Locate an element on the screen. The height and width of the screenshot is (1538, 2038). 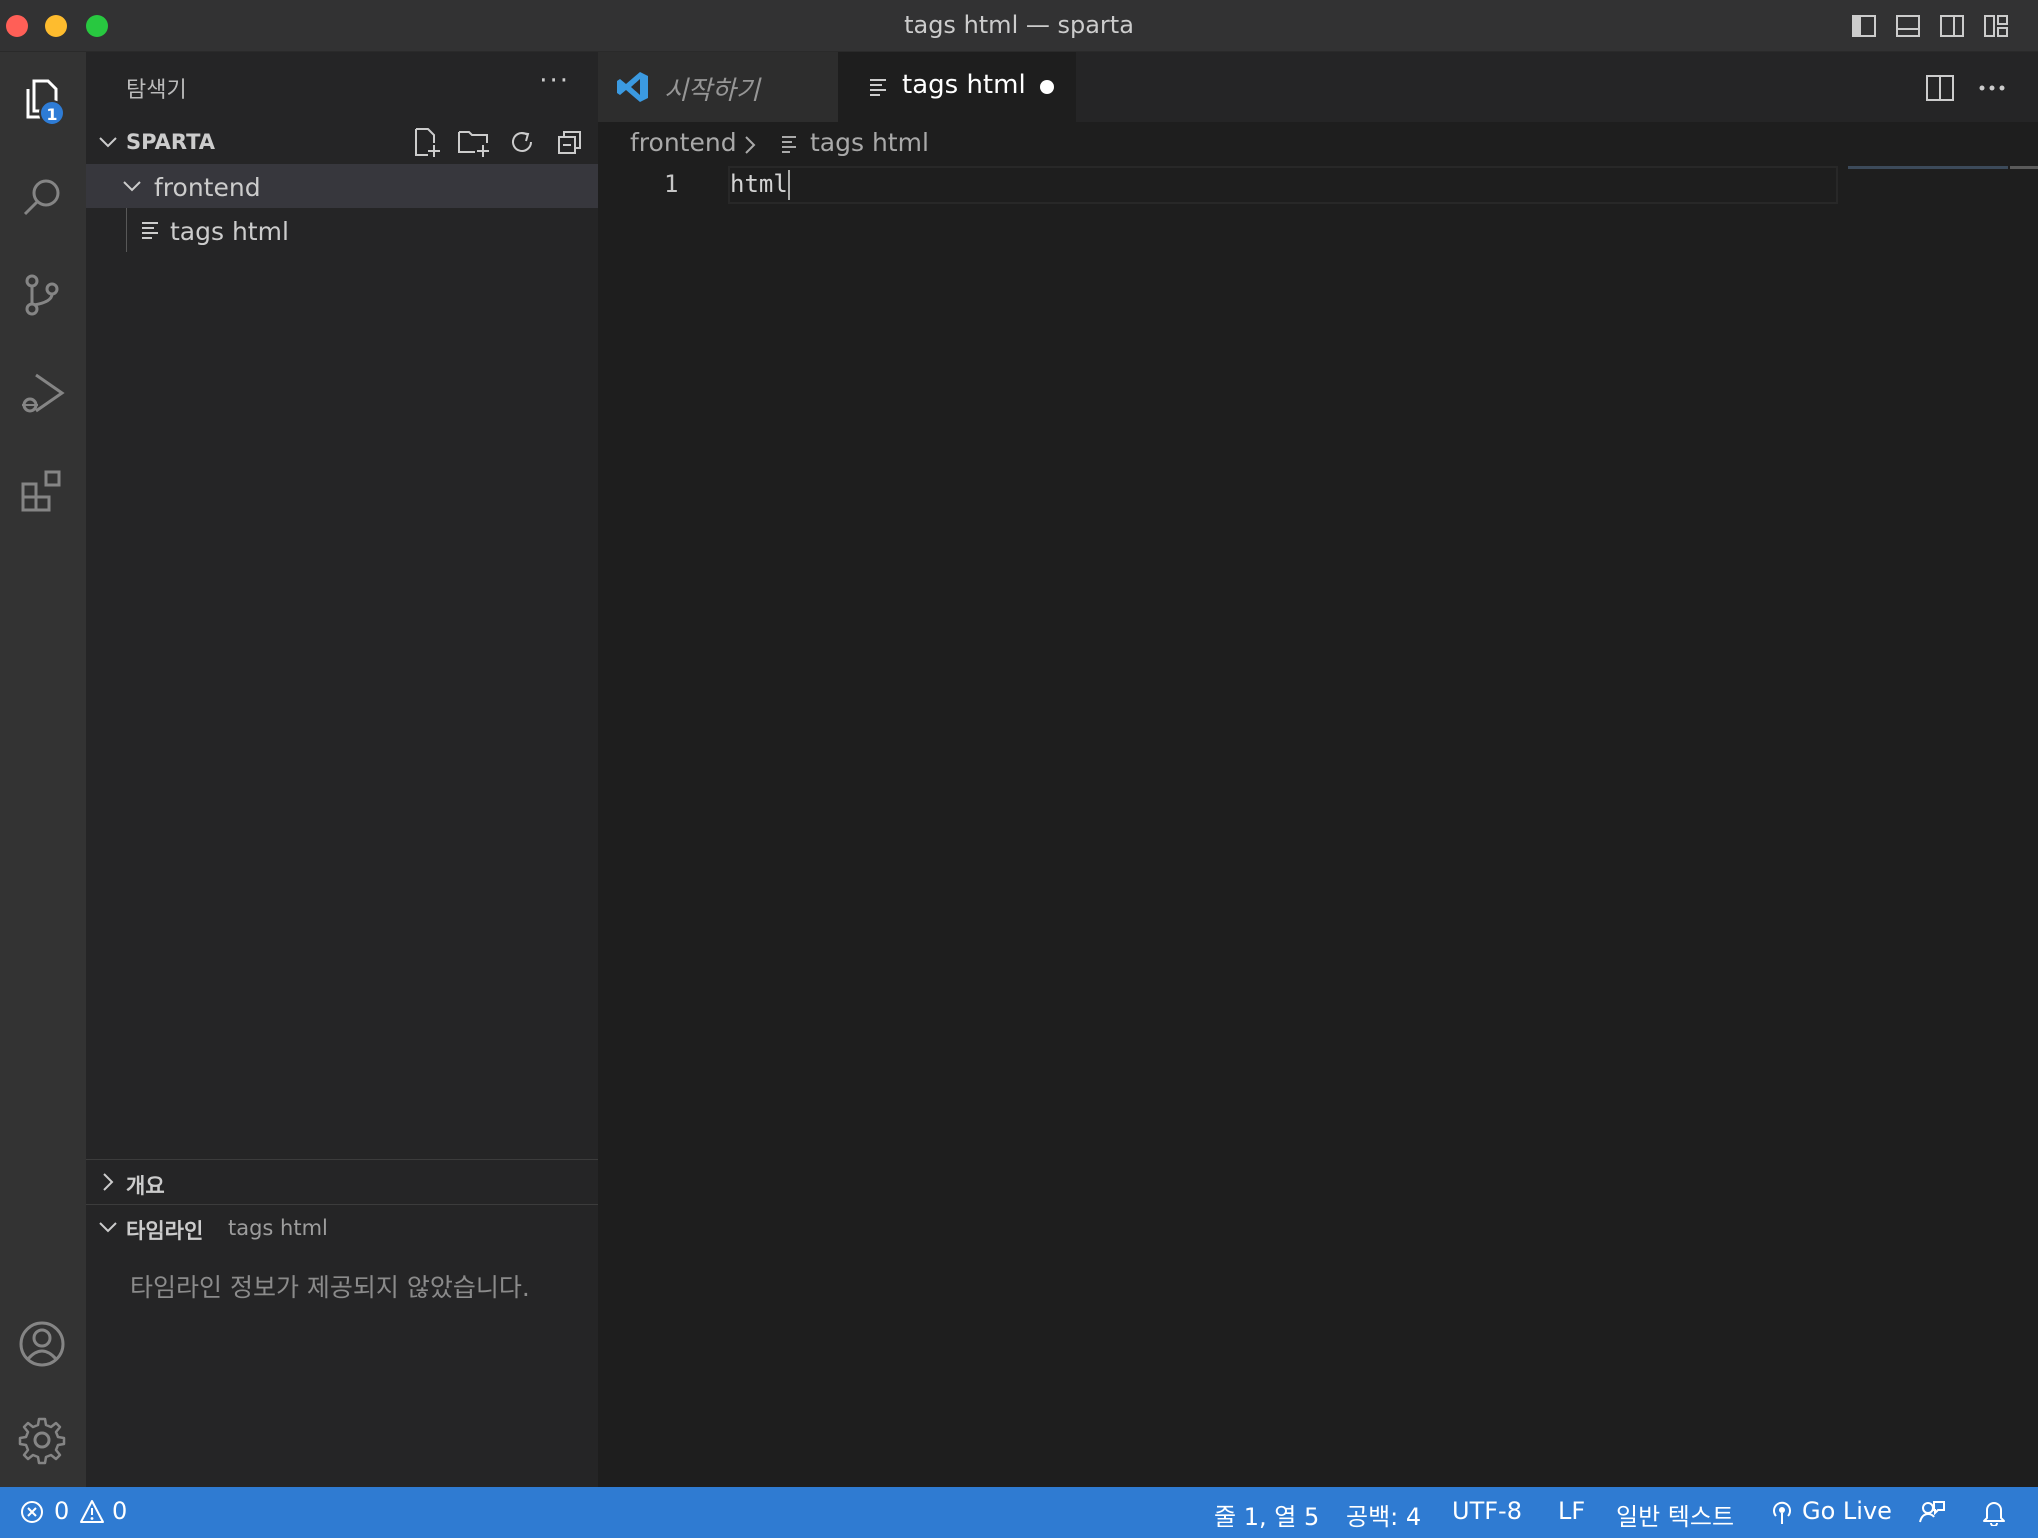
vertical-scrollbar is located at coordinates (2024, 167).